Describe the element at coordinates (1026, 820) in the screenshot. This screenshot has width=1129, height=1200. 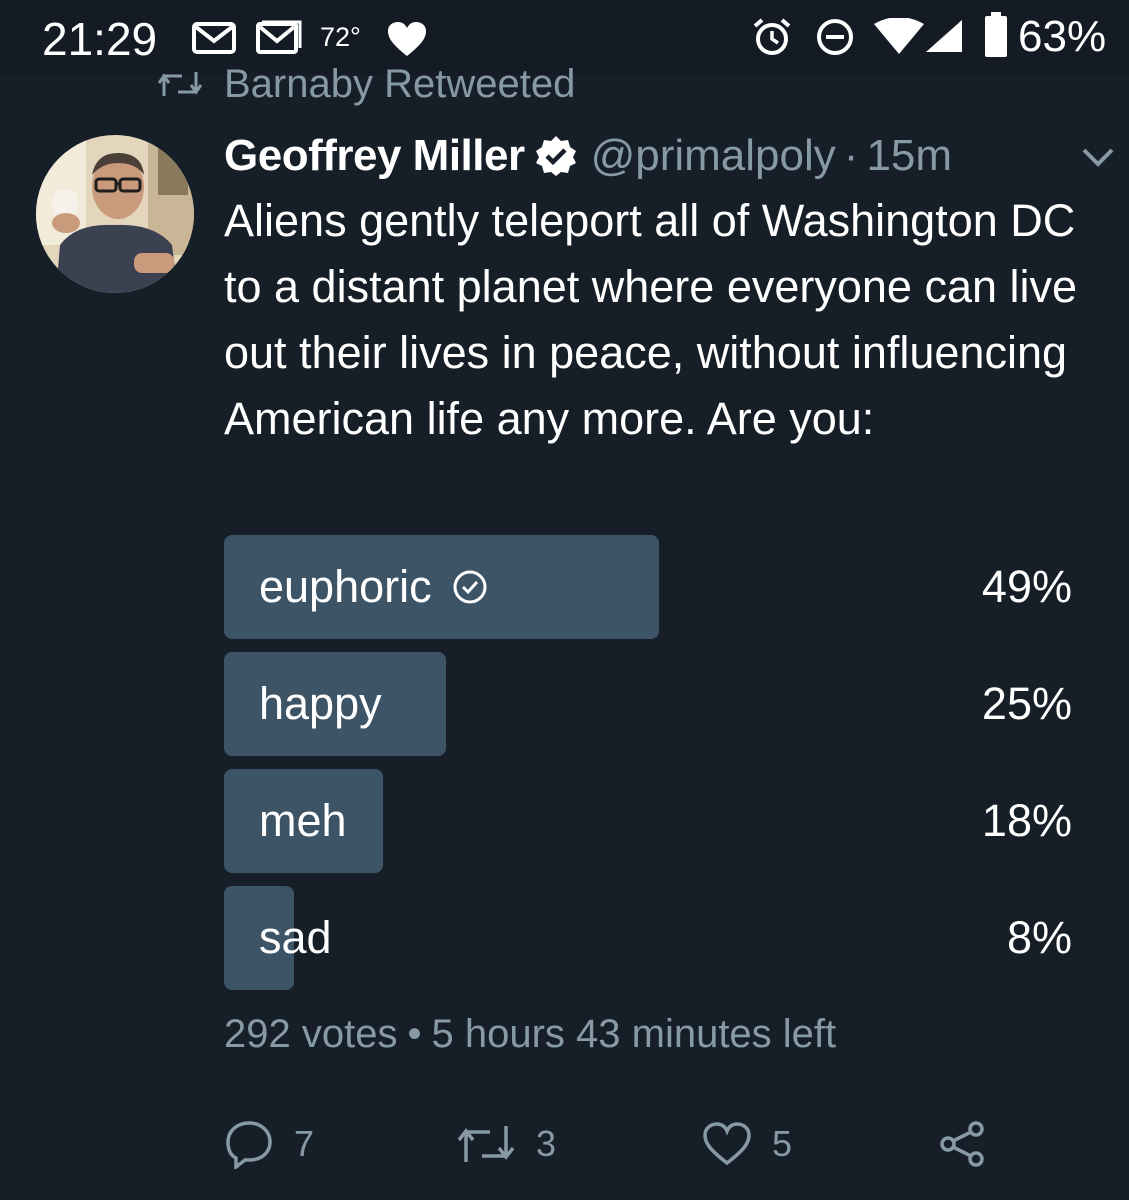
I see `poll-option-percent: 18%` at that location.